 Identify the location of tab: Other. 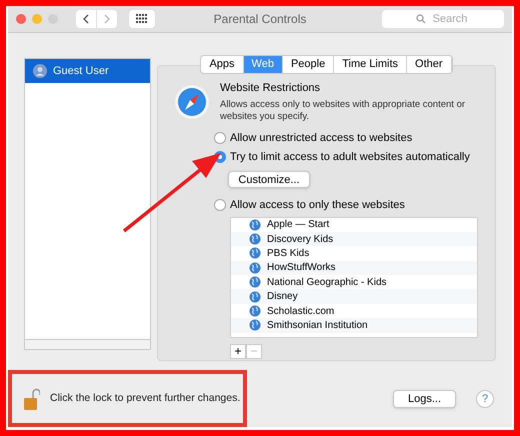
(429, 64).